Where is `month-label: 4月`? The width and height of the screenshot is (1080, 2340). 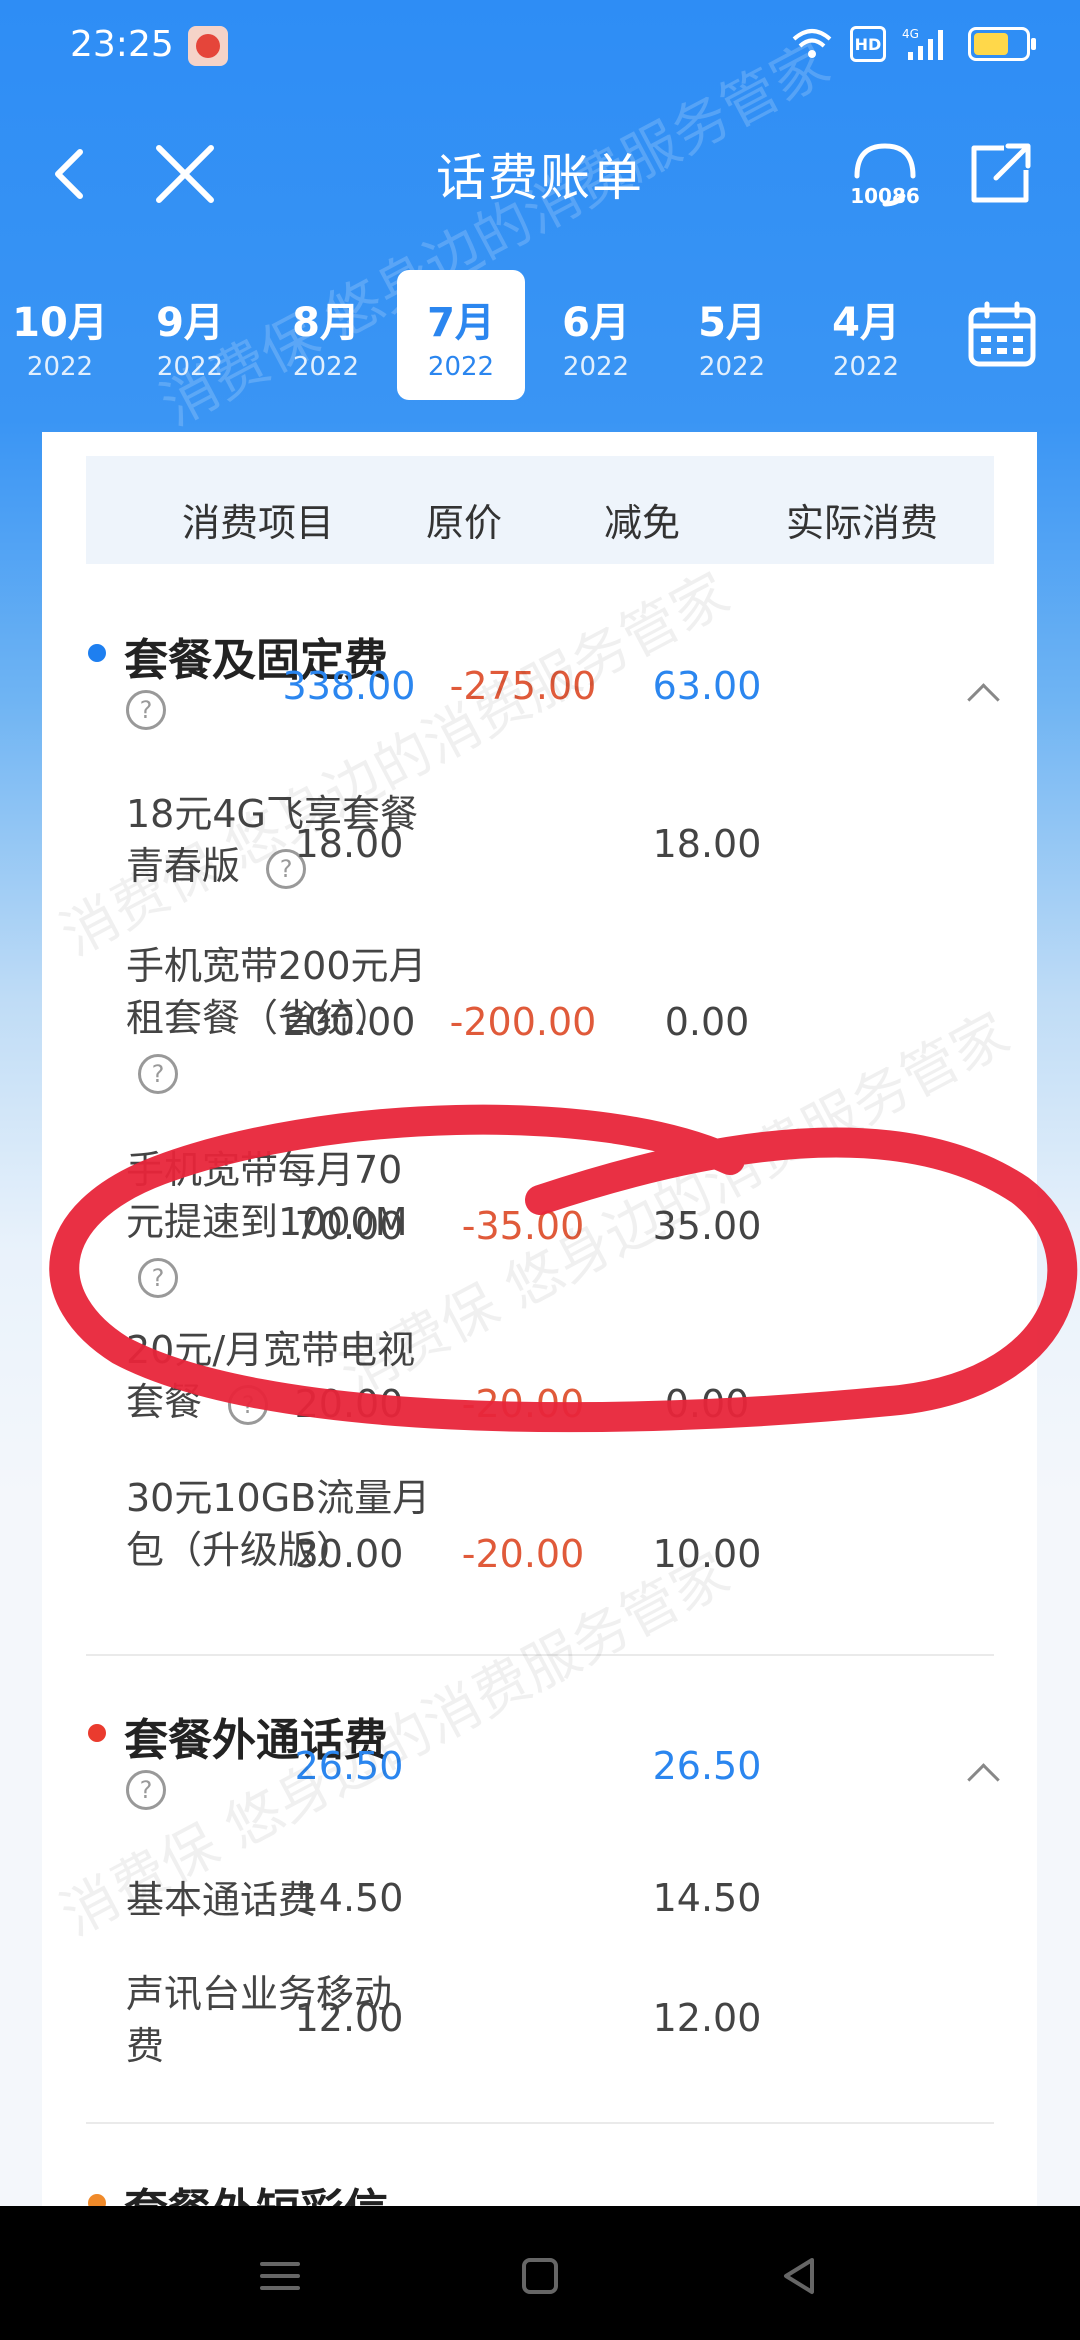
month-label: 4月 is located at coordinates (866, 323).